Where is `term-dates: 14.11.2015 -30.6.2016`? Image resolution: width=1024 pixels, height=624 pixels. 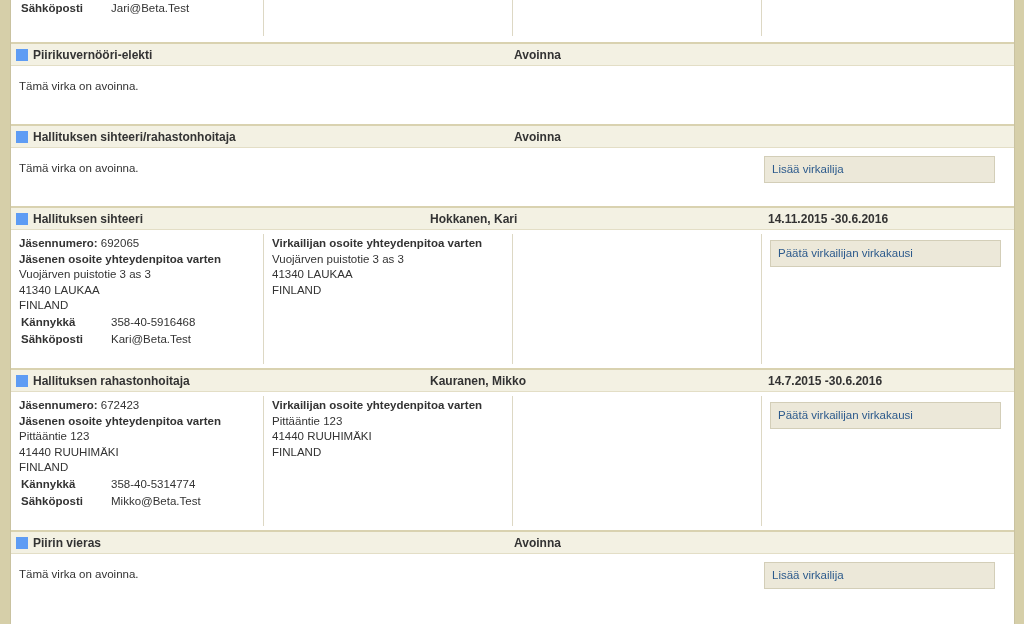
term-dates: 14.11.2015 -30.6.2016 is located at coordinates (828, 219).